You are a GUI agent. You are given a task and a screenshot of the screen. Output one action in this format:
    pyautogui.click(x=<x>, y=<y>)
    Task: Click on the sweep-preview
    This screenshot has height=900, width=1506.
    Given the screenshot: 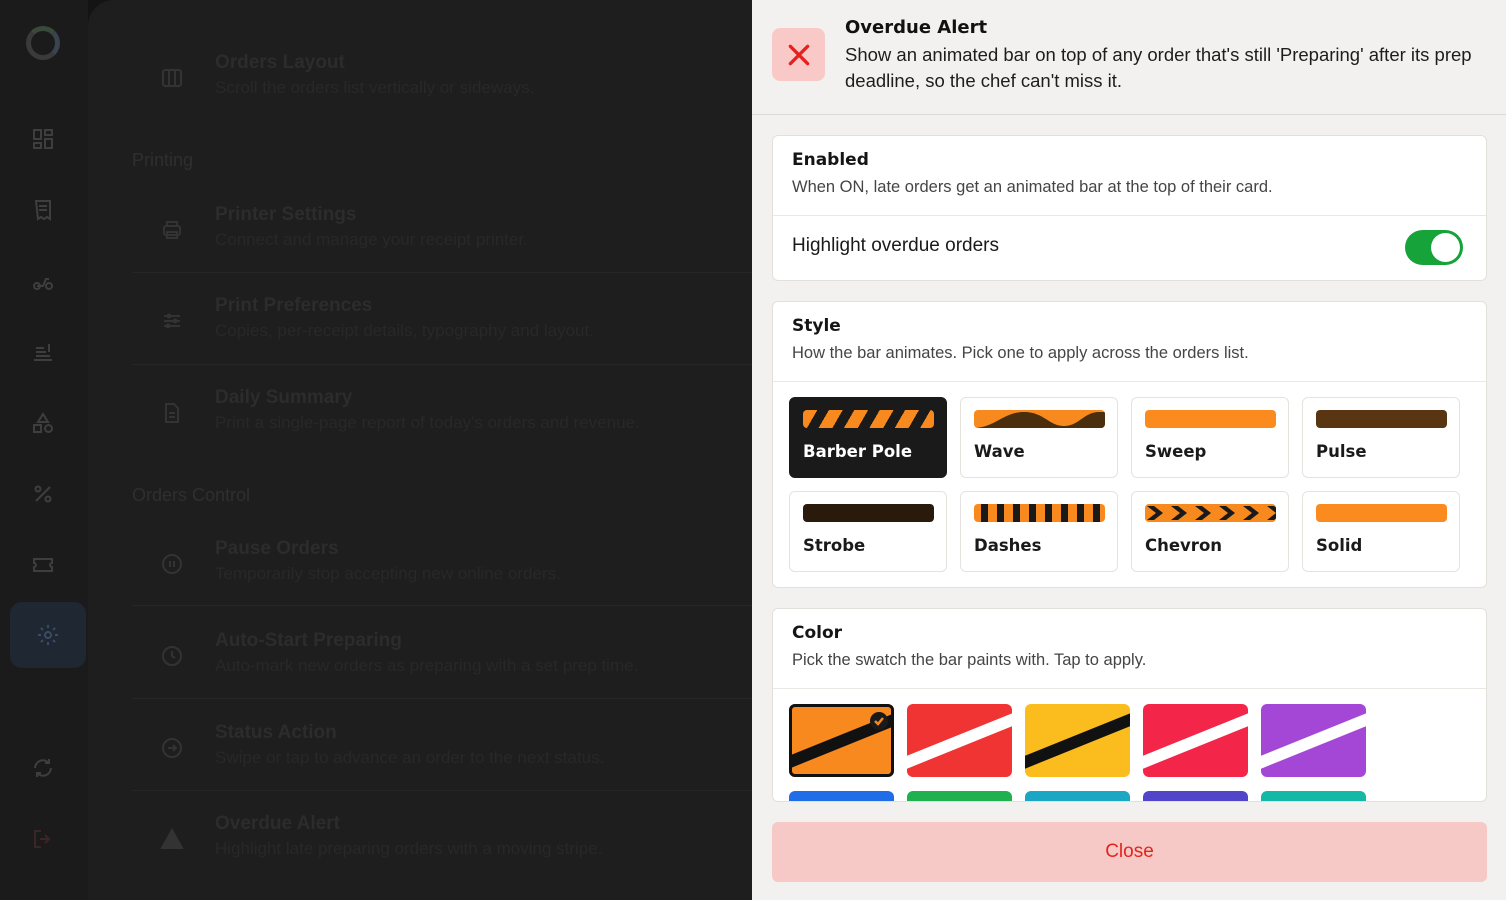 What is the action you would take?
    pyautogui.click(x=1210, y=419)
    